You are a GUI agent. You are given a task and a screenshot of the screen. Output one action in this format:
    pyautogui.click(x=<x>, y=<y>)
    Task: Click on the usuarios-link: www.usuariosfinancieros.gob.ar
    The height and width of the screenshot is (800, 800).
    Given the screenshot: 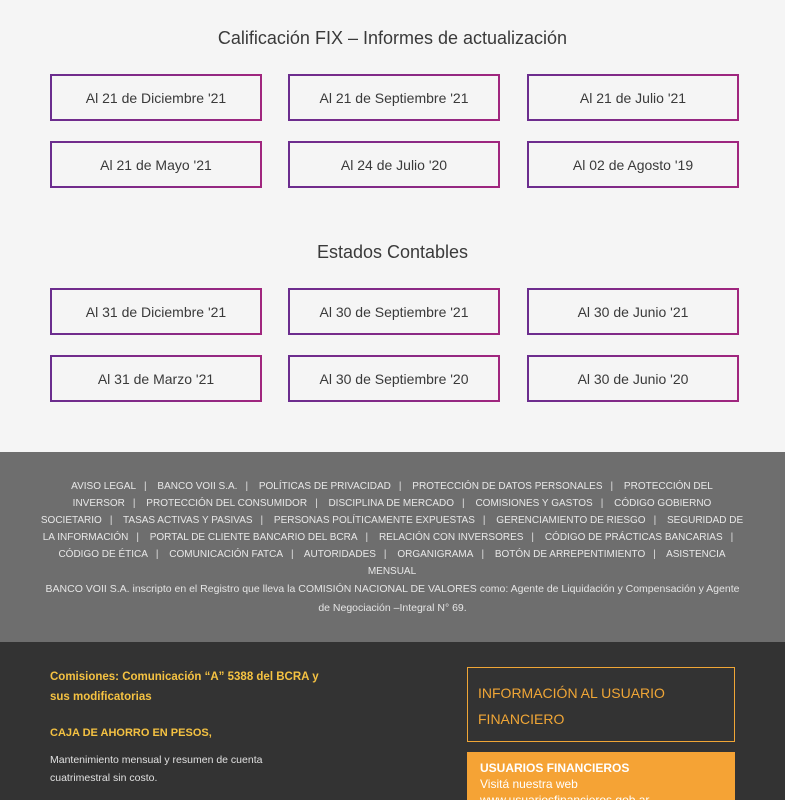 What is the action you would take?
    pyautogui.click(x=601, y=796)
    